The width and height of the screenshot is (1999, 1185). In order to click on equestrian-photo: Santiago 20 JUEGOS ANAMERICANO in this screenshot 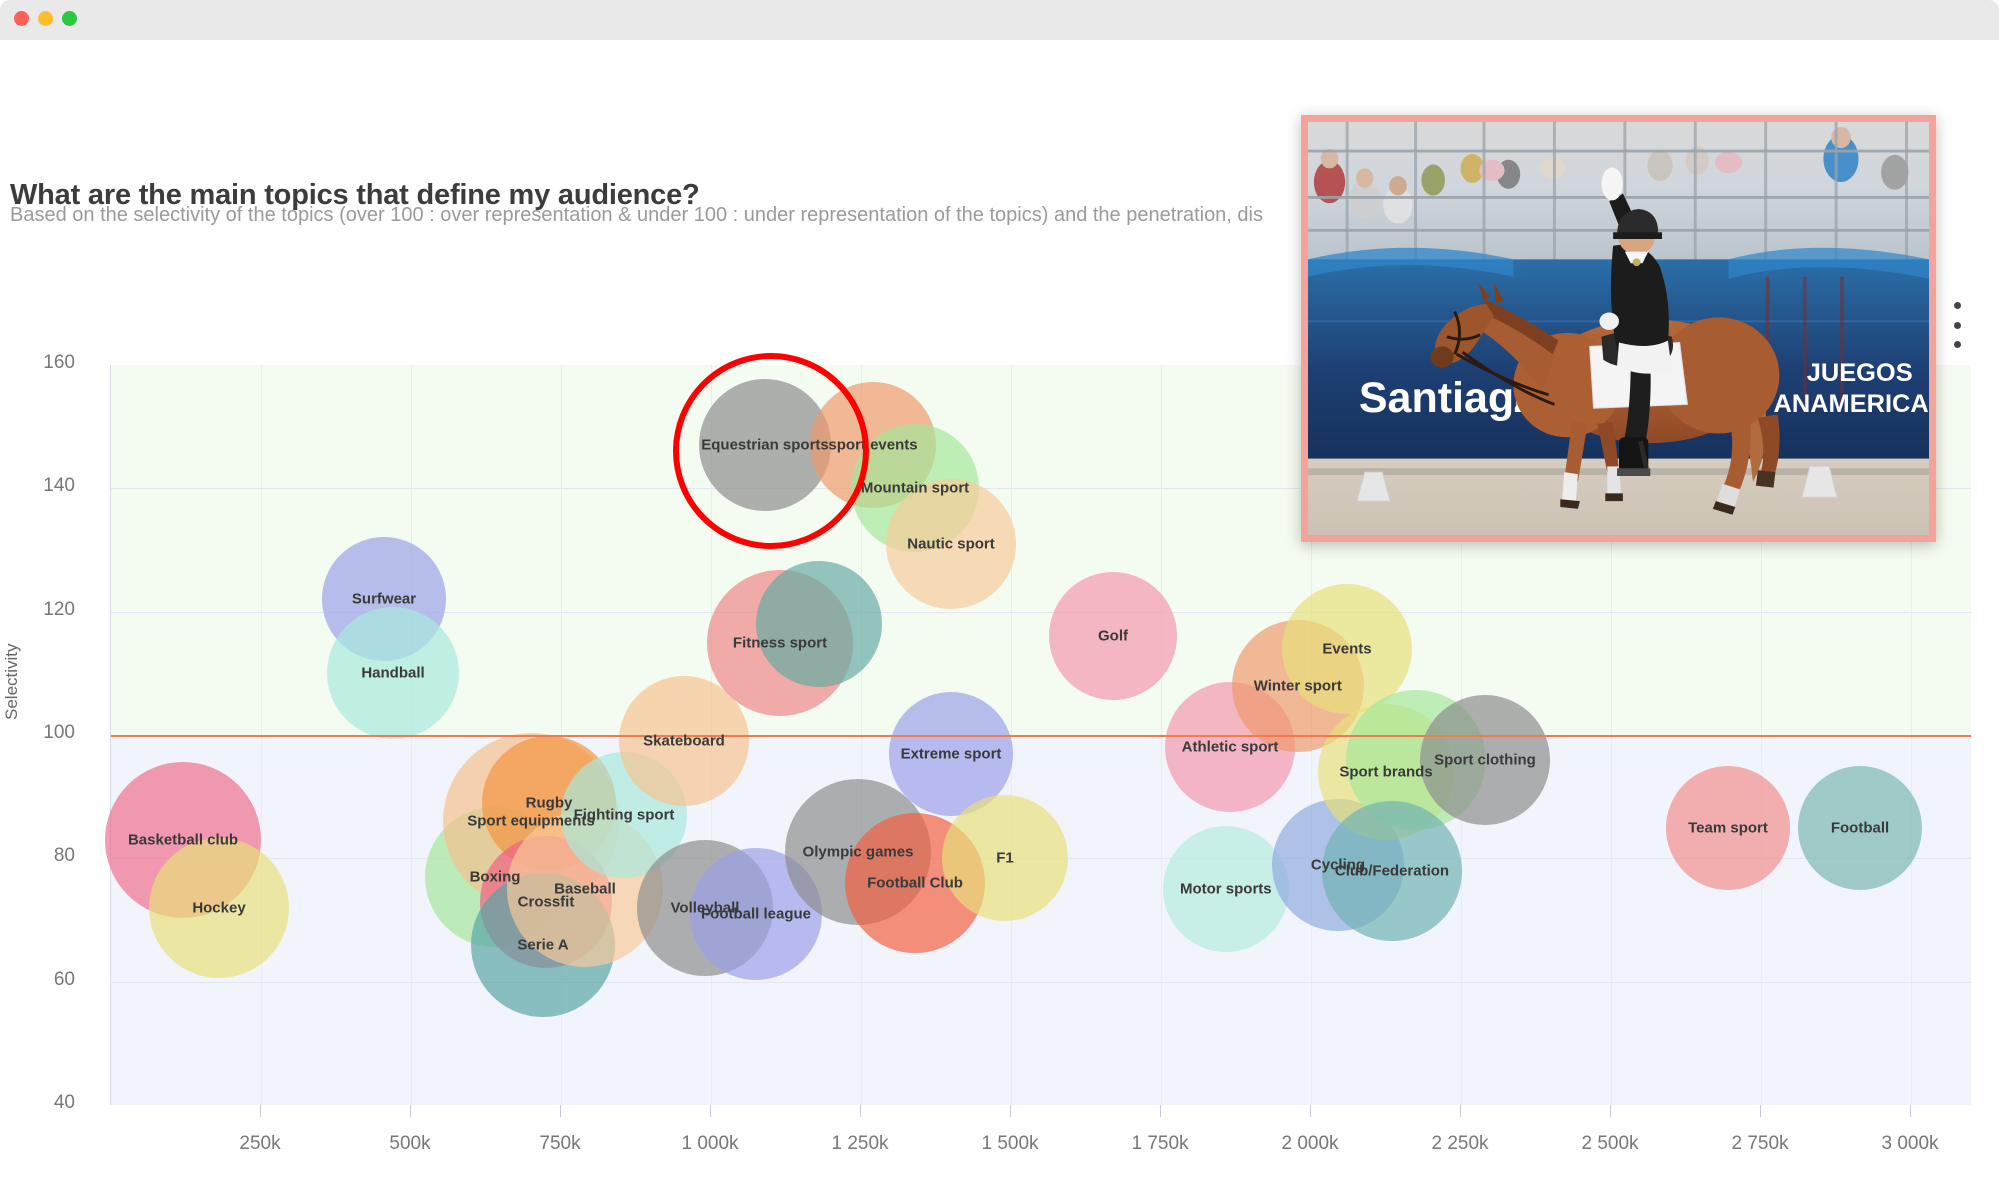, I will do `click(1618, 328)`.